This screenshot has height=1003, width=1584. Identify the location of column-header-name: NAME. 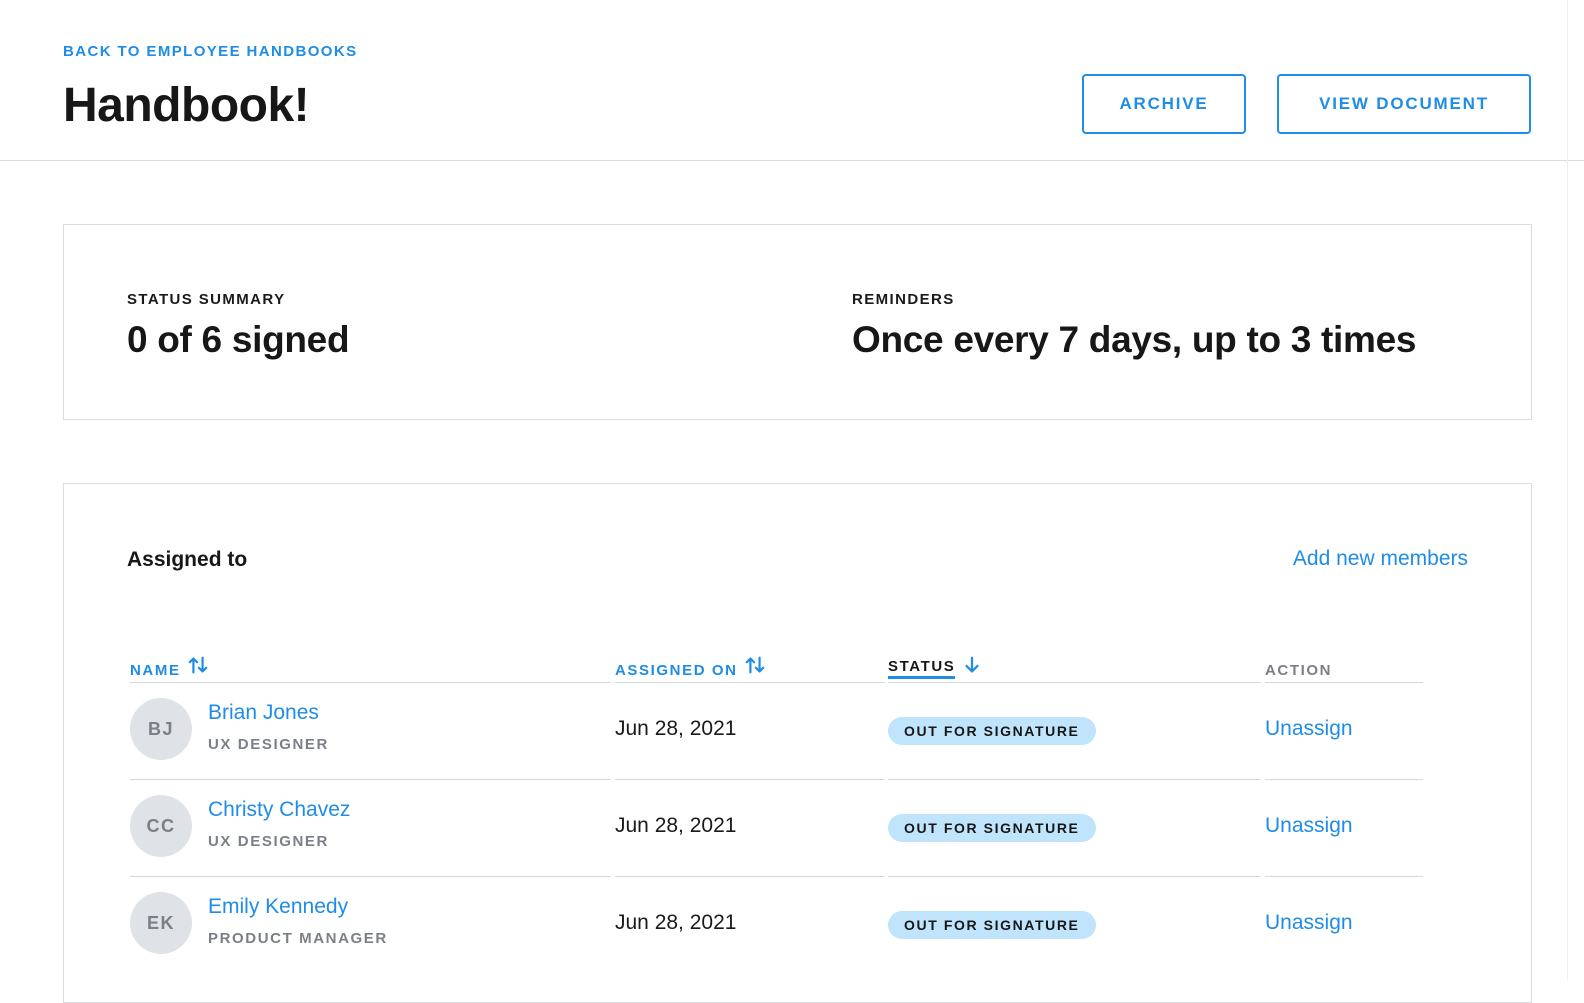
(169, 664).